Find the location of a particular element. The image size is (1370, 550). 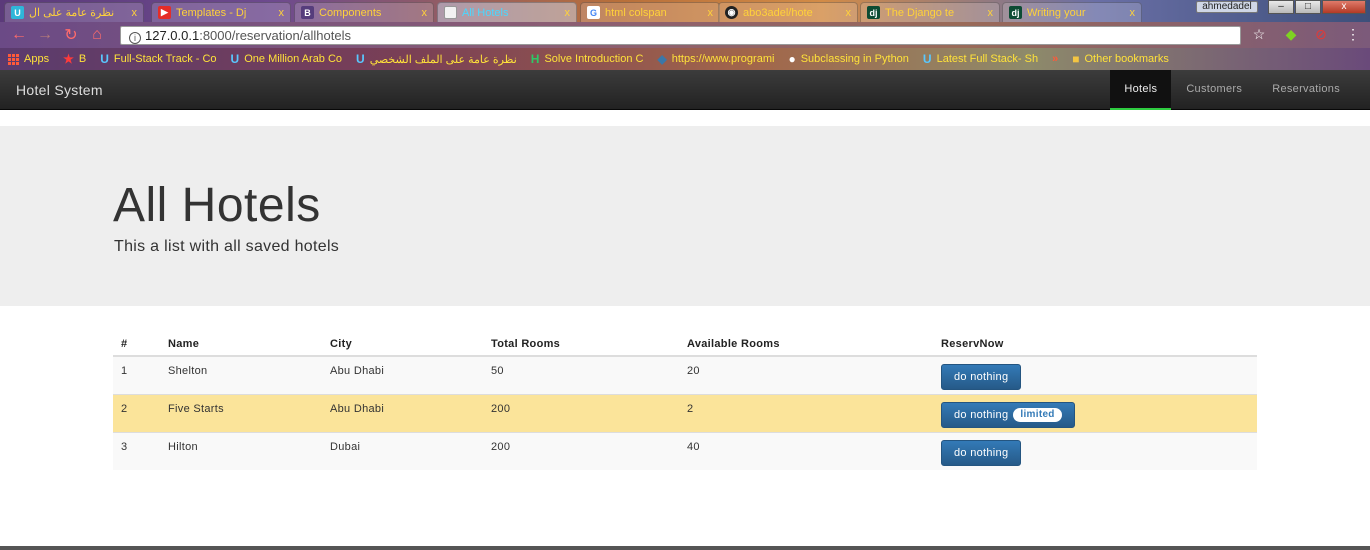

bookmark-label: Solve Introduction C is located at coordinates (594, 59).